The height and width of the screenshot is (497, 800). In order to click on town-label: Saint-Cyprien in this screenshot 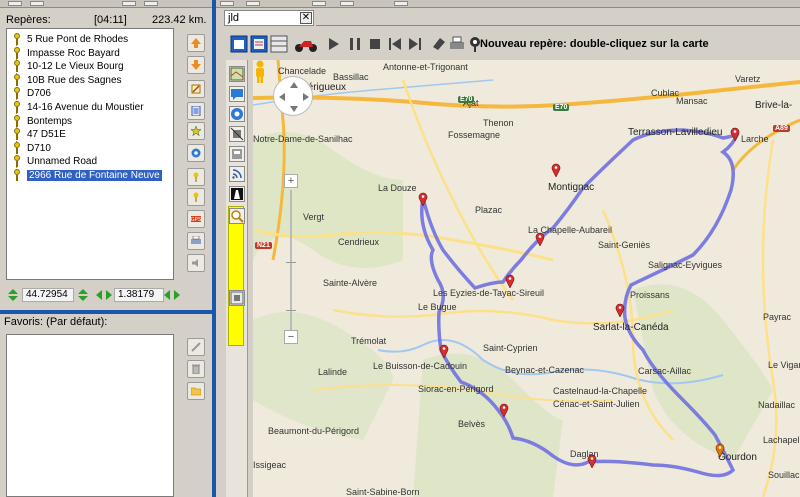, I will do `click(510, 348)`.